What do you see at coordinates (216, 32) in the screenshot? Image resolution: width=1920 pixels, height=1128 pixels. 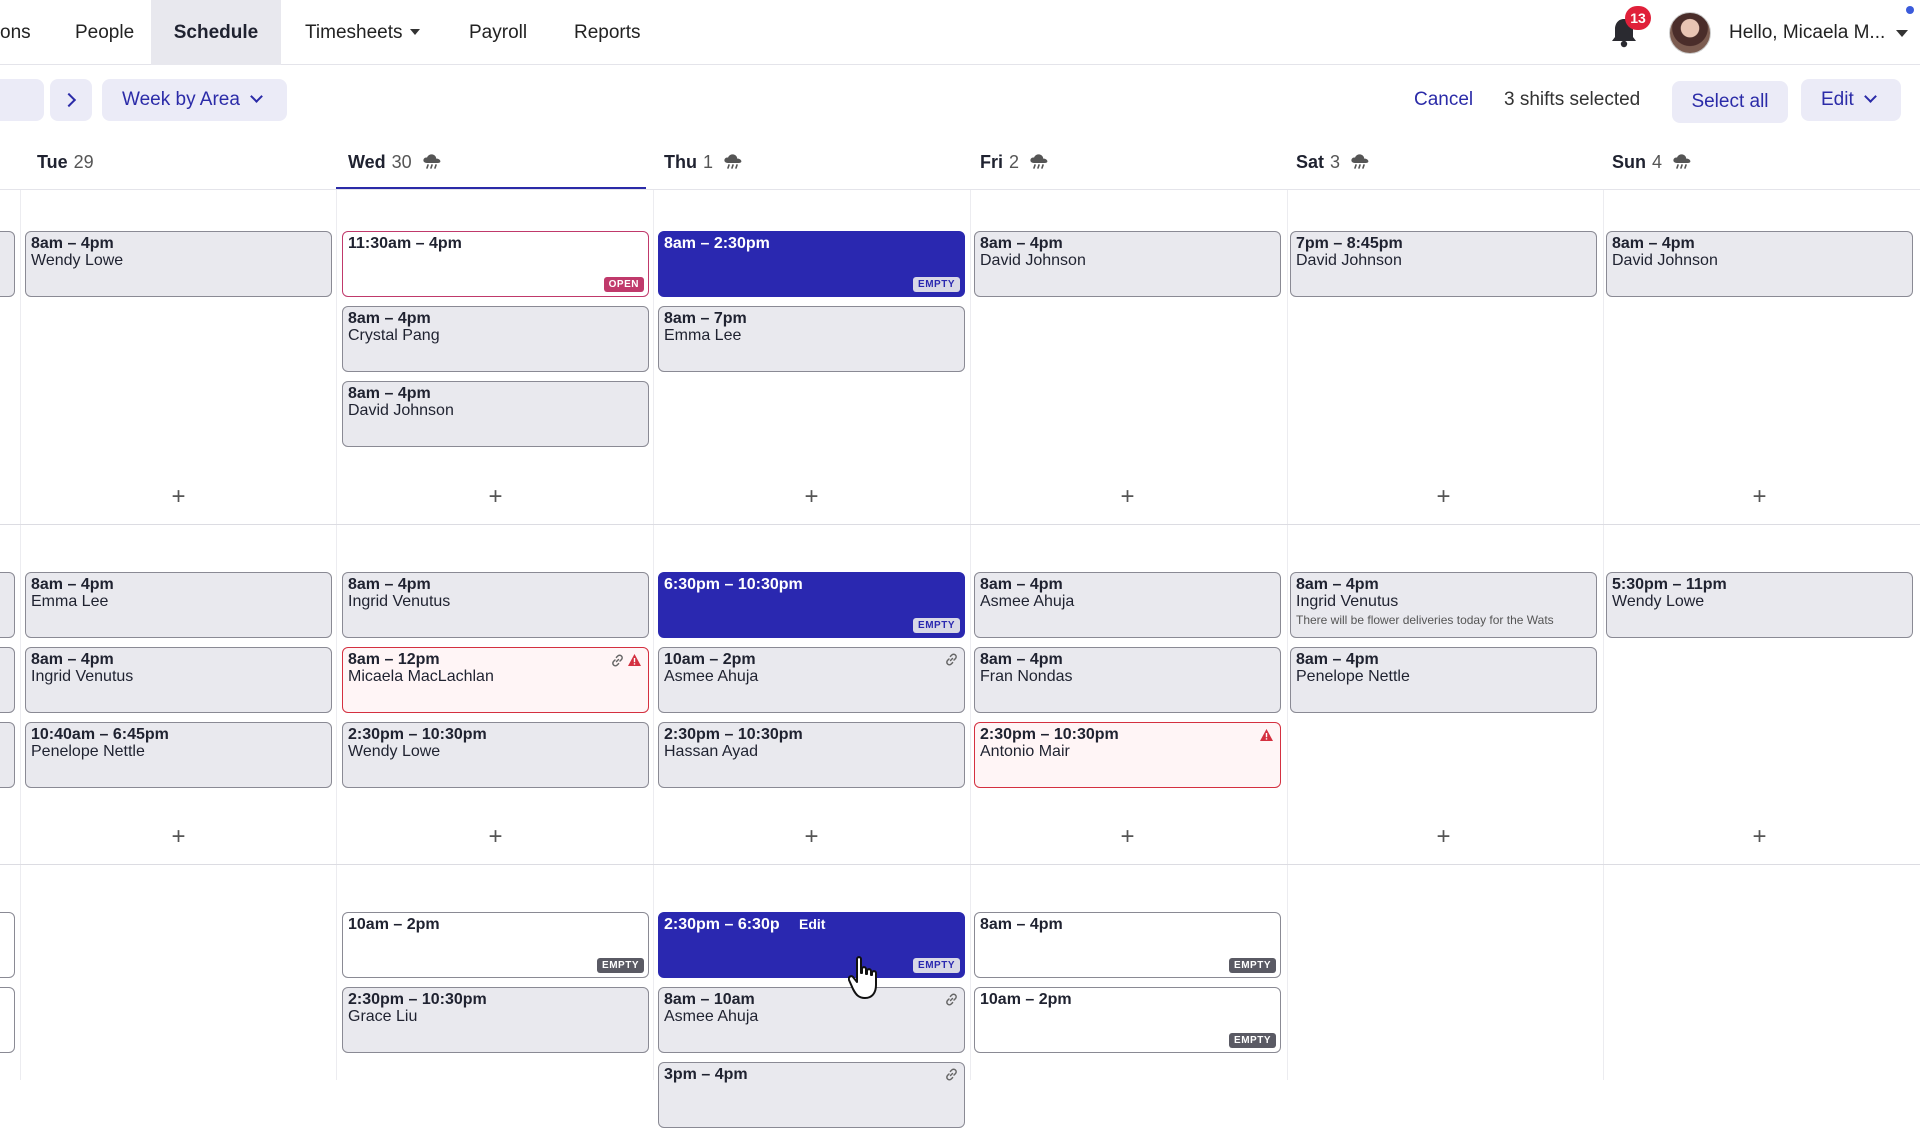 I see `nav-item-schedule: Schedule` at bounding box center [216, 32].